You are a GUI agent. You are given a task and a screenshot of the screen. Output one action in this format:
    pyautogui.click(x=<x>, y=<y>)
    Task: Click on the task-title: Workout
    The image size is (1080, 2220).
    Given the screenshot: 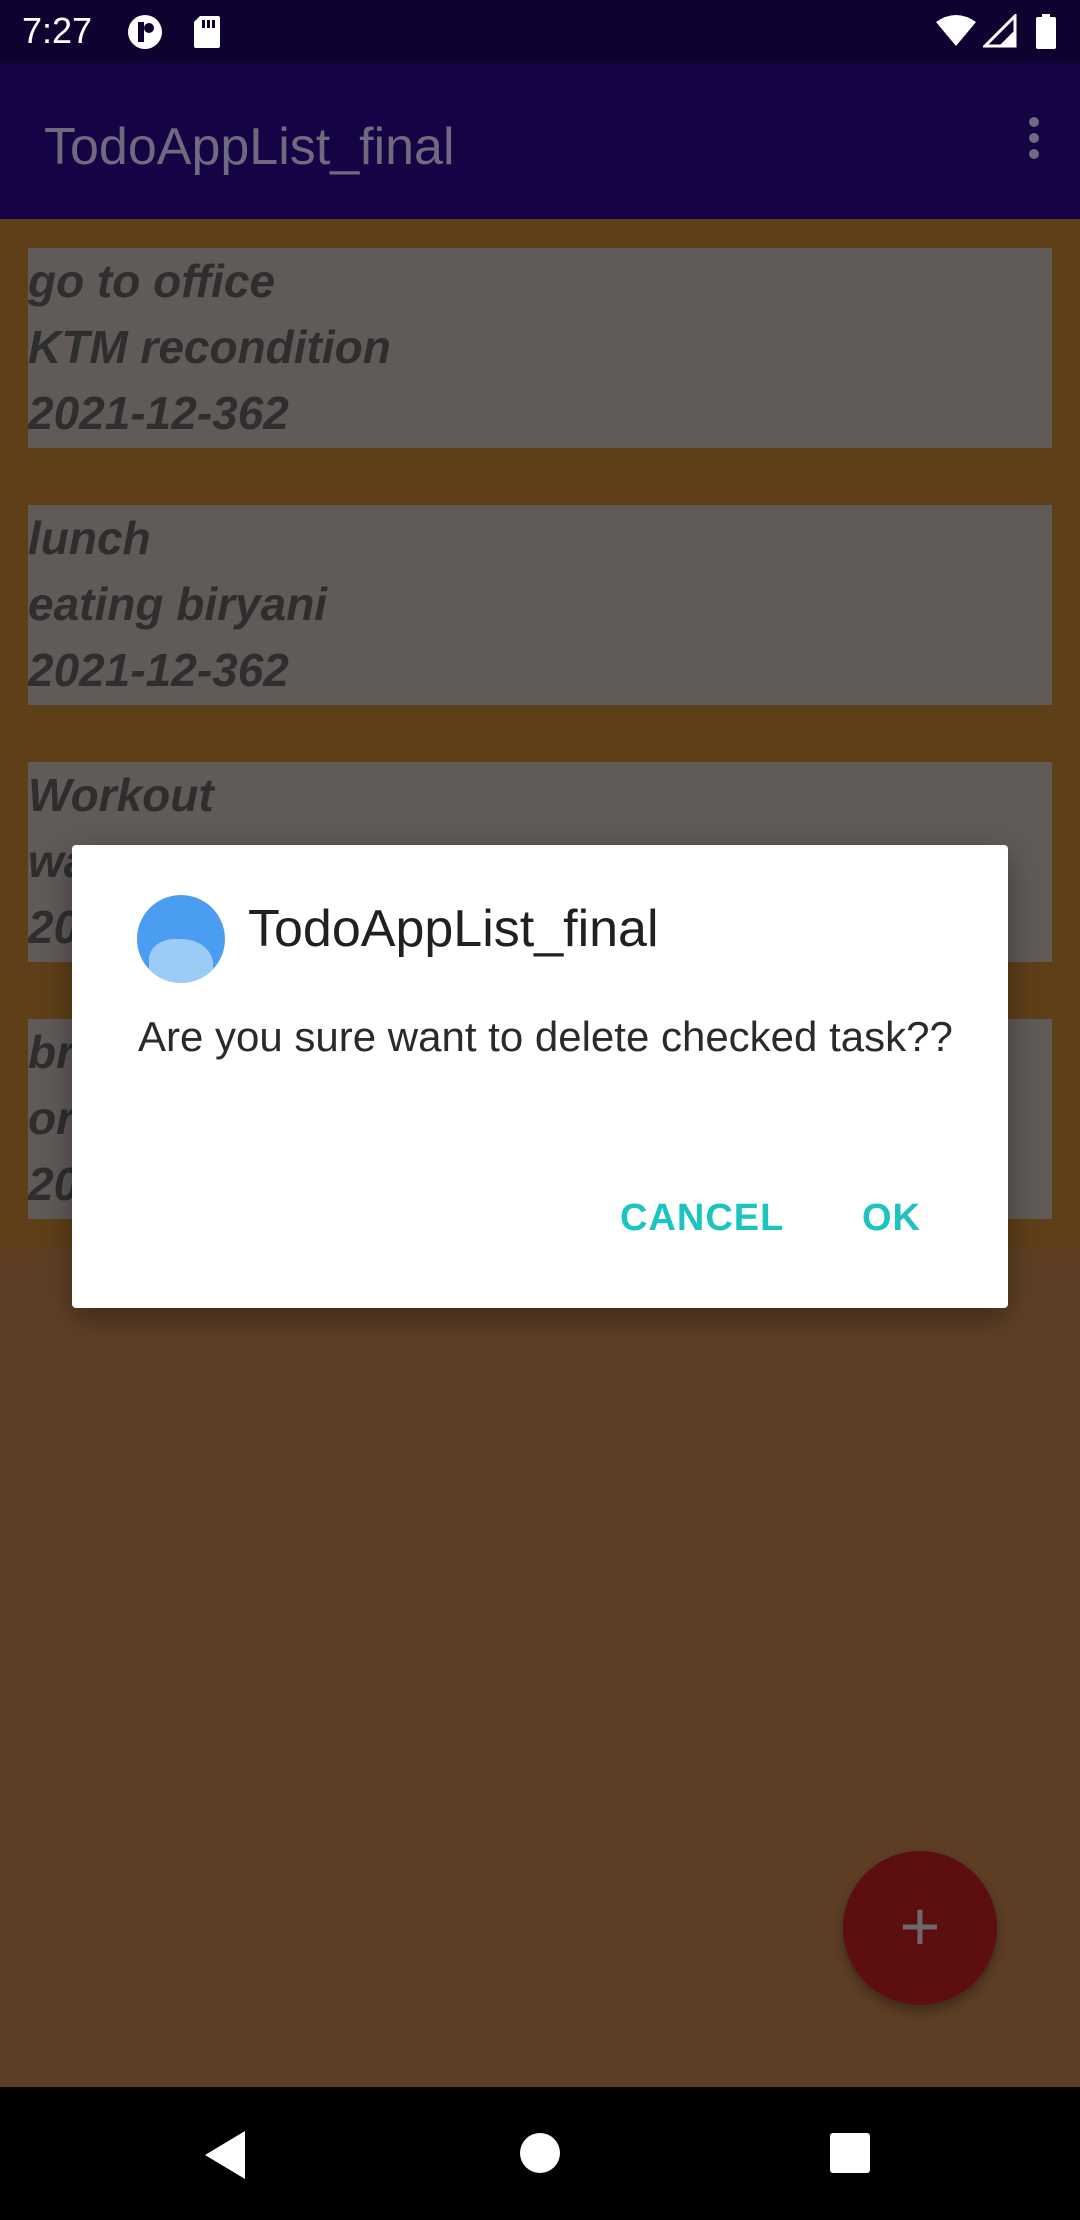 What is the action you would take?
    pyautogui.click(x=121, y=795)
    